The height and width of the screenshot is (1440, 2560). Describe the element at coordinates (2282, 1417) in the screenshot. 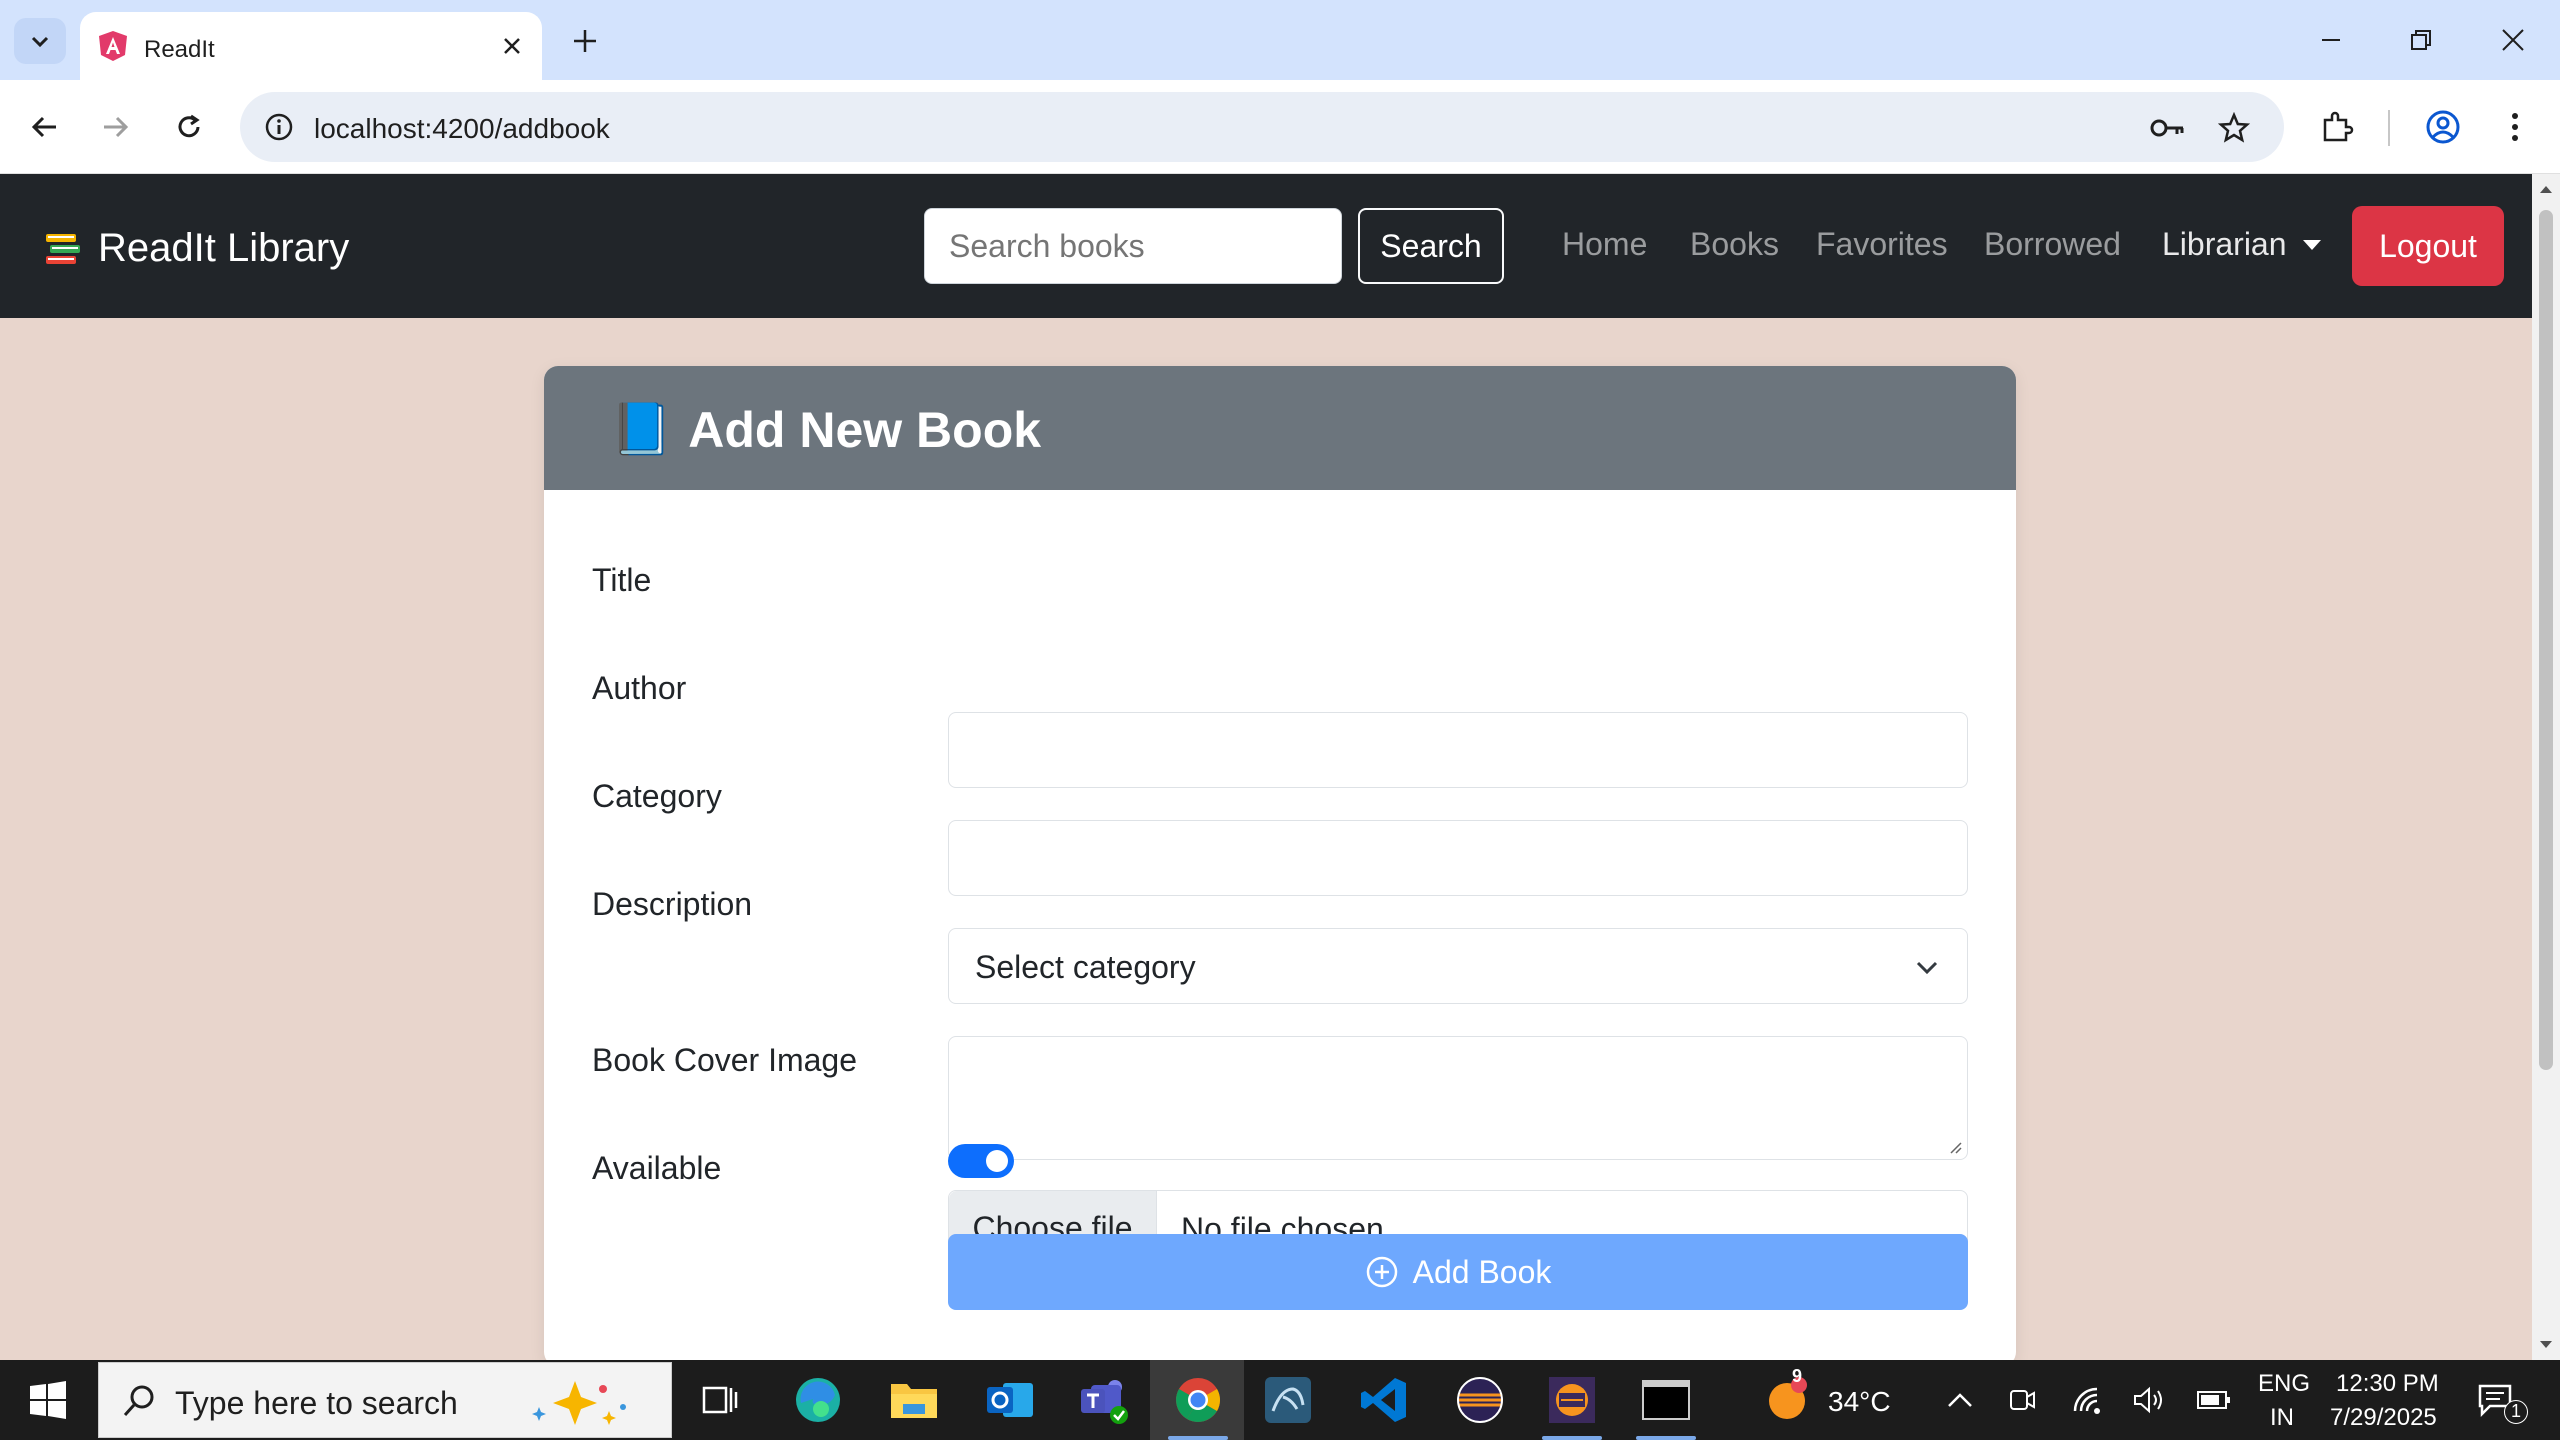

I see `language-indicator-line2: IN` at that location.